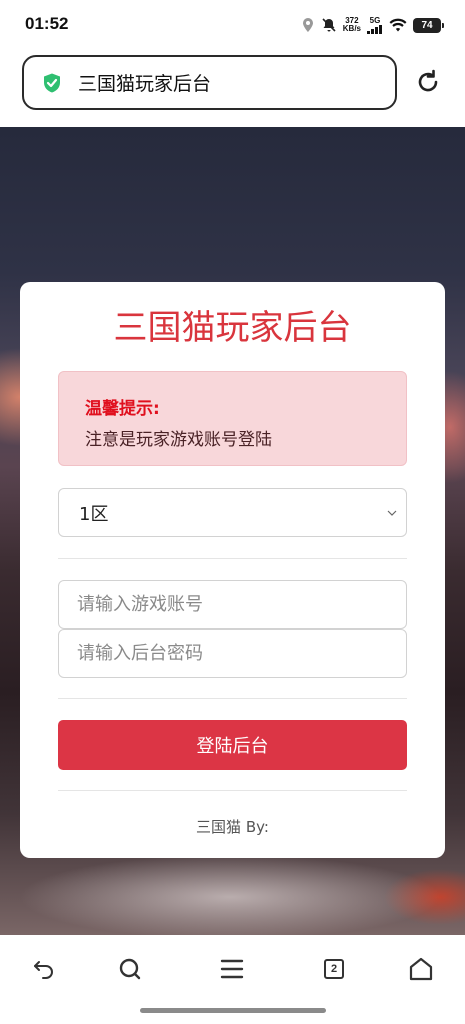 The height and width of the screenshot is (1024, 465). I want to click on search-button, so click(130, 969).